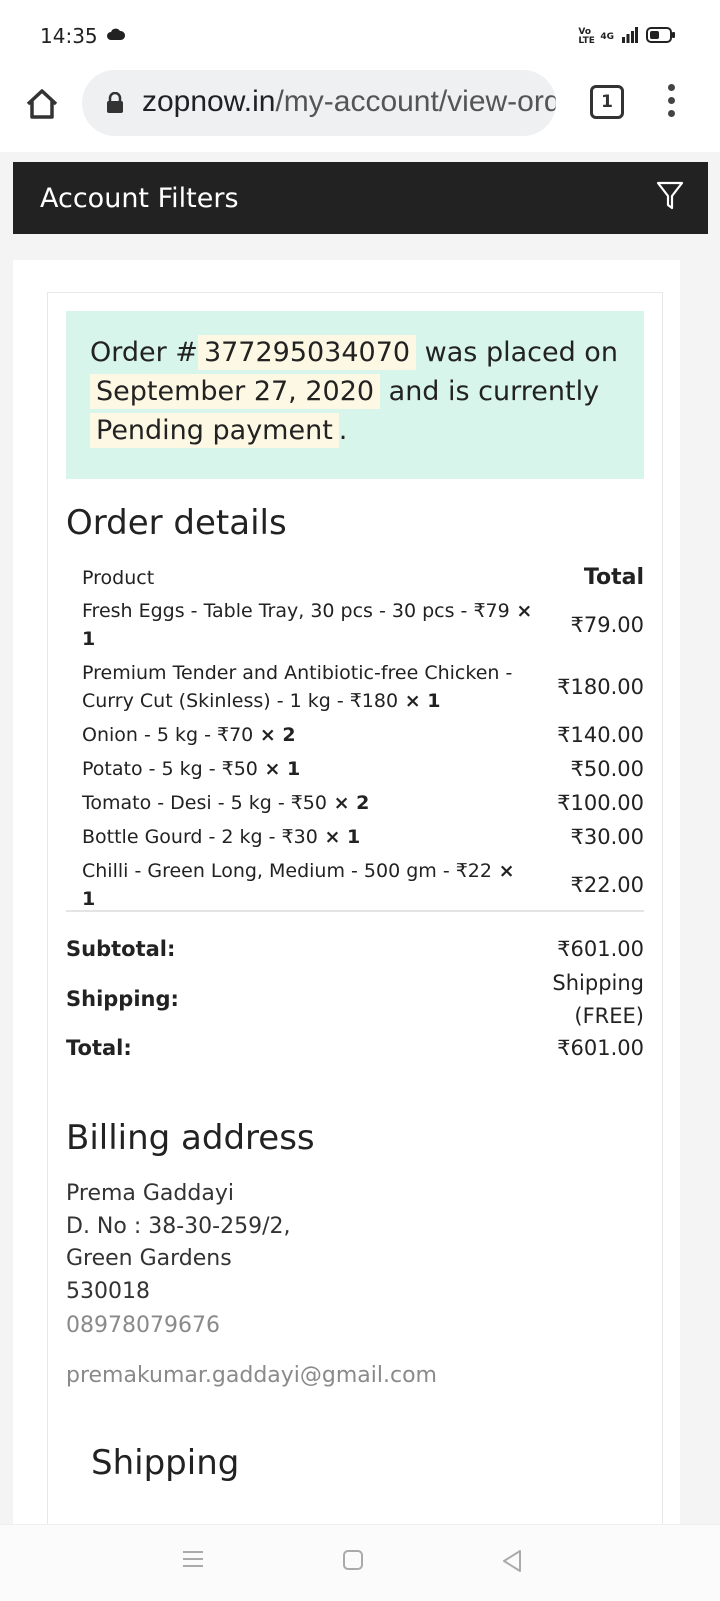 This screenshot has width=720, height=1601. I want to click on table-header-row: Product Total, so click(363, 577).